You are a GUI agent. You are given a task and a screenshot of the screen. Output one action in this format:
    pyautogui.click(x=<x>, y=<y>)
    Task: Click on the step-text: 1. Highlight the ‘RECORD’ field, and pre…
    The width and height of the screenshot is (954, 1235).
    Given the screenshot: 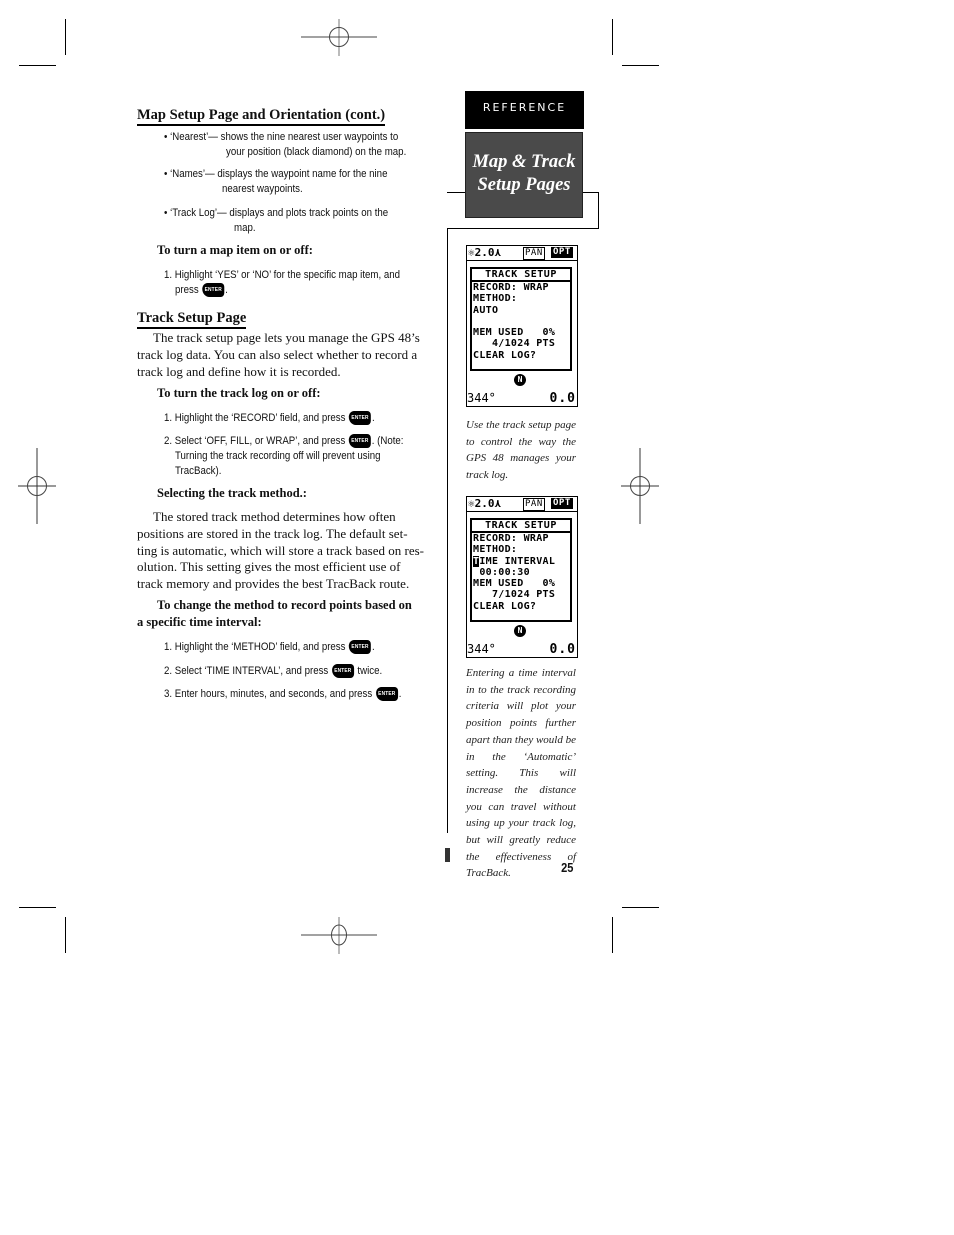 What is the action you would take?
    pyautogui.click(x=255, y=418)
    